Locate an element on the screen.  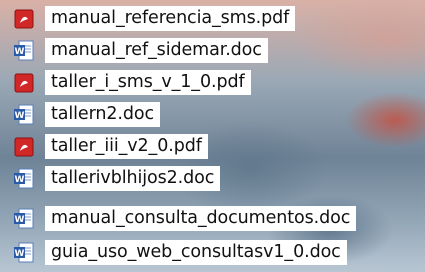
file-item-manual-ref-sidemar: W manual_ref_sidemar.doc is located at coordinates (139, 50).